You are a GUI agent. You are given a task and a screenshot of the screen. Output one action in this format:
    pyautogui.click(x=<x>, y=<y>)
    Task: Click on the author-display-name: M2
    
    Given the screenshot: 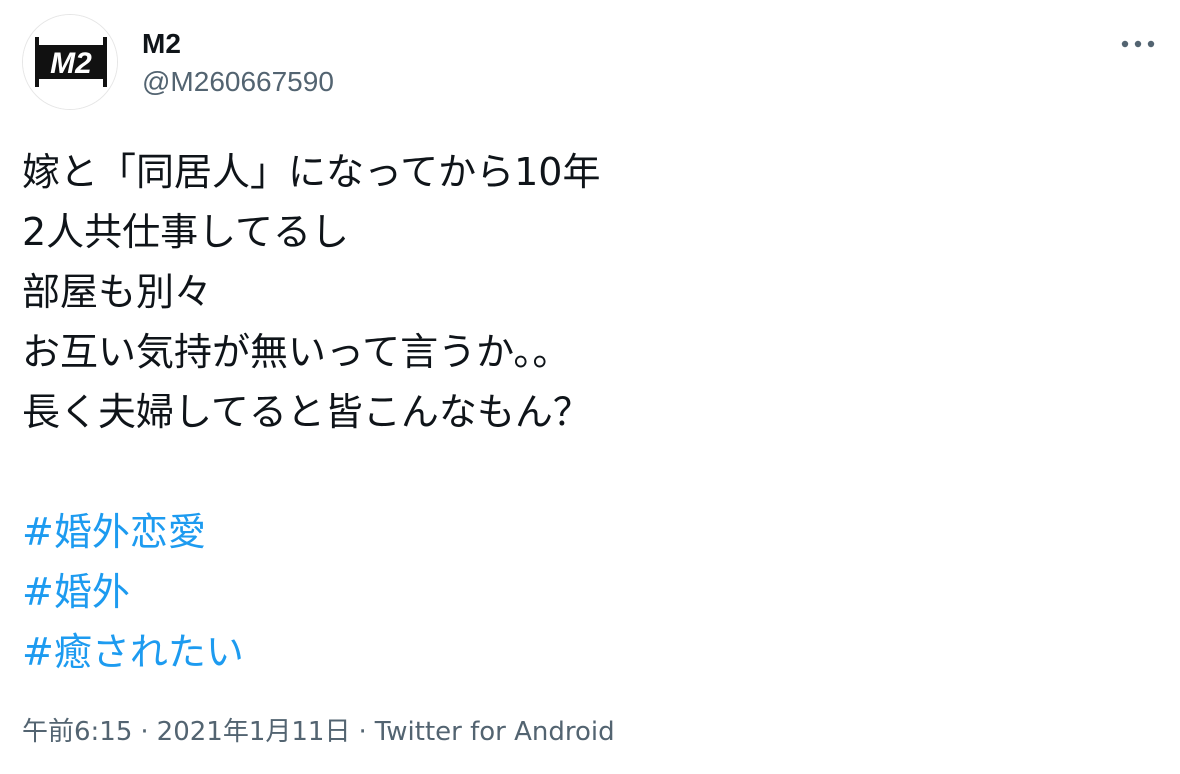 What is the action you would take?
    pyautogui.click(x=161, y=44)
    